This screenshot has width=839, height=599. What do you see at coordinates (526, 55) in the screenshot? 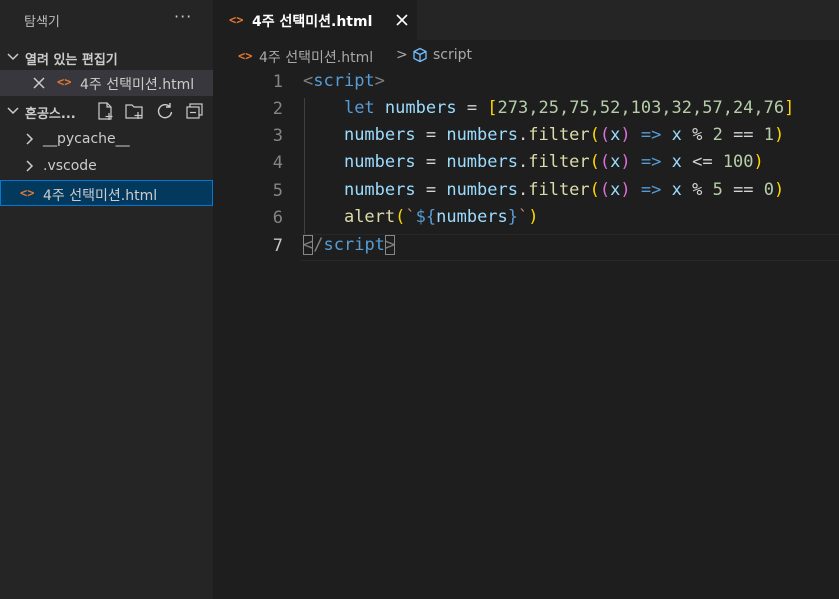
I see `breadcrumb: <> 4주 선택미션.html > script` at bounding box center [526, 55].